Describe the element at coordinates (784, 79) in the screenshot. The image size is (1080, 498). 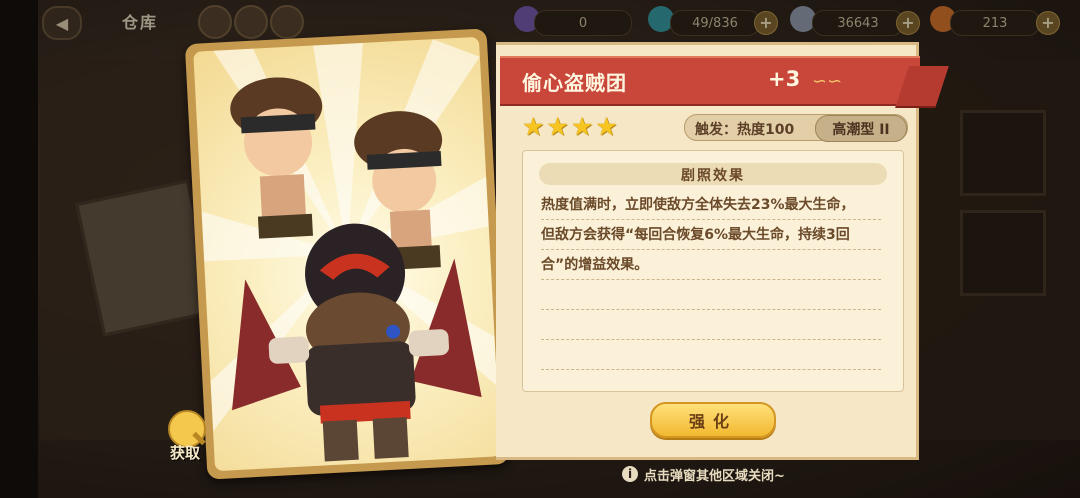
I see `card-level: +3` at that location.